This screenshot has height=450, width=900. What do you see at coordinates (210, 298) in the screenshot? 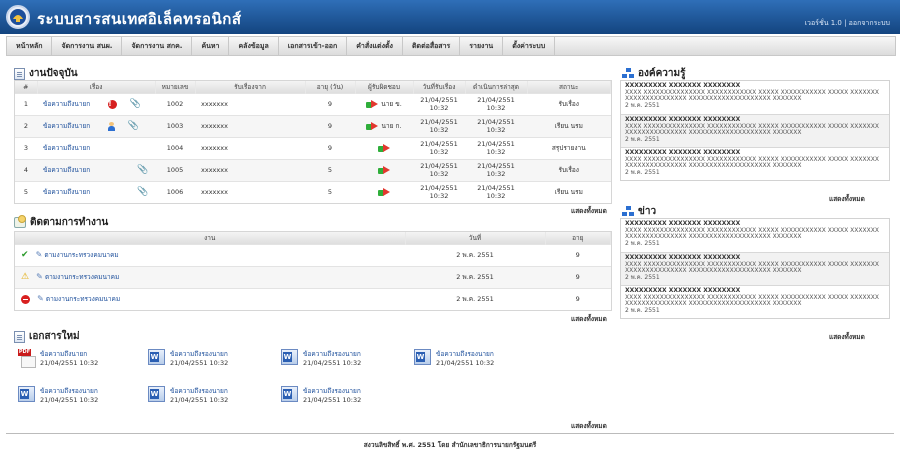
I see `task-cell: ✎ ตามงานกระทรวงคมนาคม` at bounding box center [210, 298].